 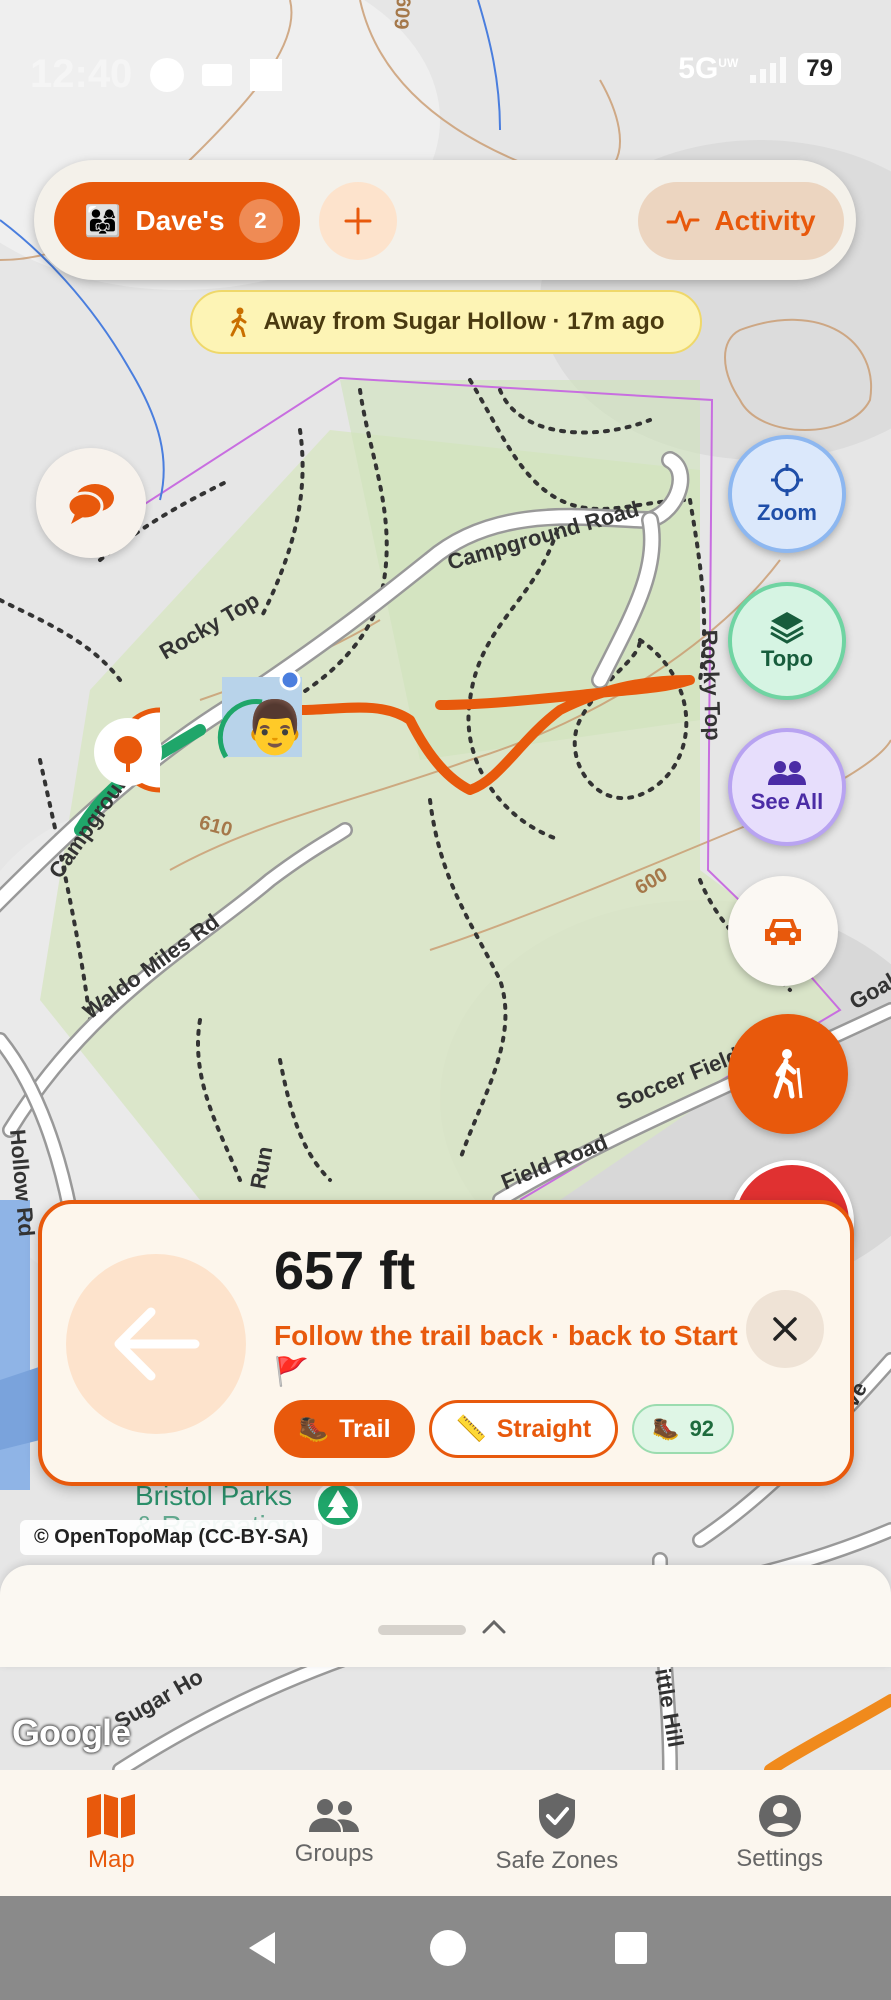 I want to click on away-status-banner: Away from Sugar Hollow · 17m ago, so click(x=446, y=322).